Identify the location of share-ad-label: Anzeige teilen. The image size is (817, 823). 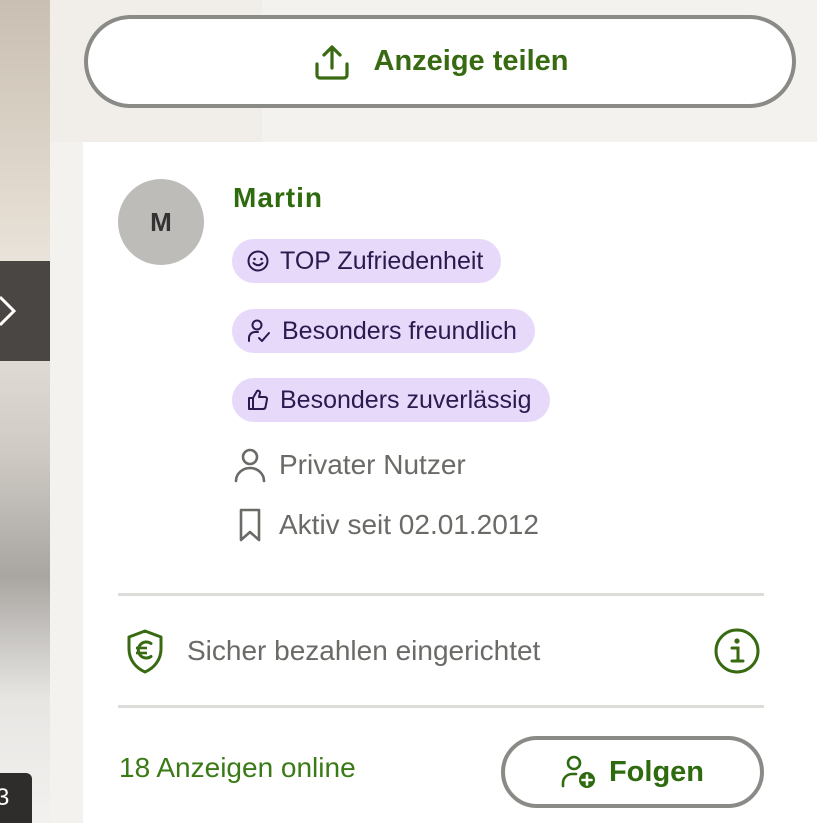
(471, 61).